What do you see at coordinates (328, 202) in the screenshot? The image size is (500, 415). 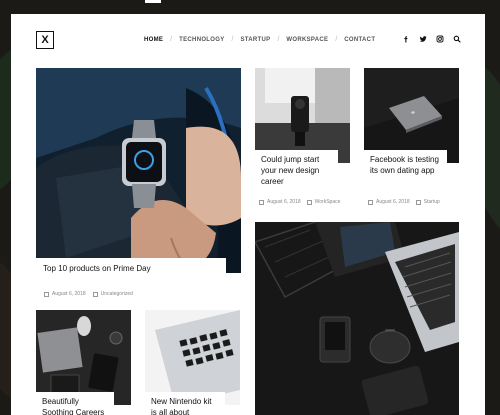 I see `post-category: WorkSpace` at bounding box center [328, 202].